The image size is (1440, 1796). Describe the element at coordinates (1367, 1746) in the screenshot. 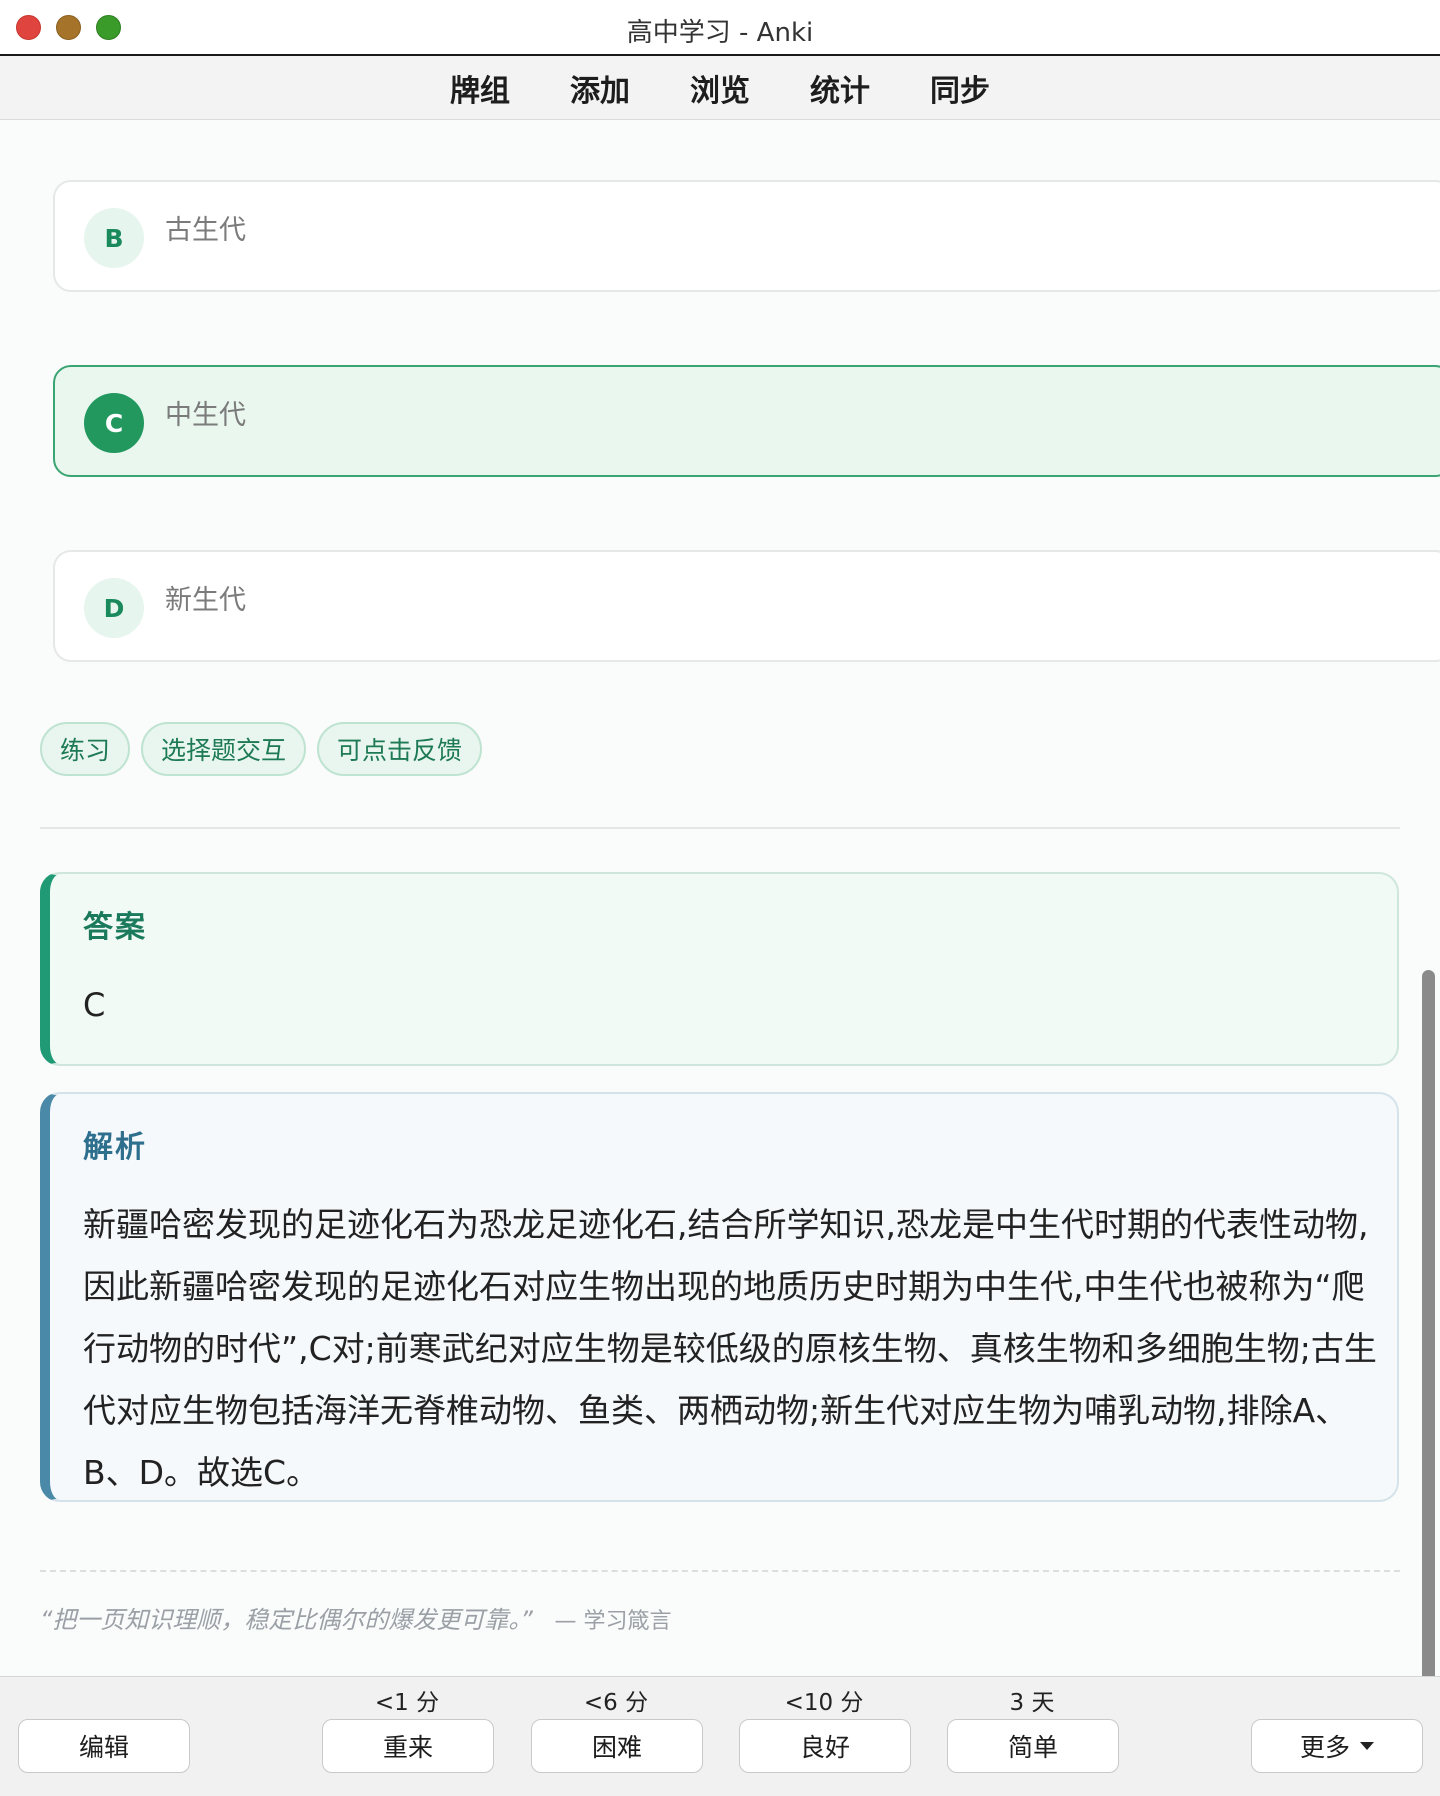

I see `caret-down-icon` at that location.